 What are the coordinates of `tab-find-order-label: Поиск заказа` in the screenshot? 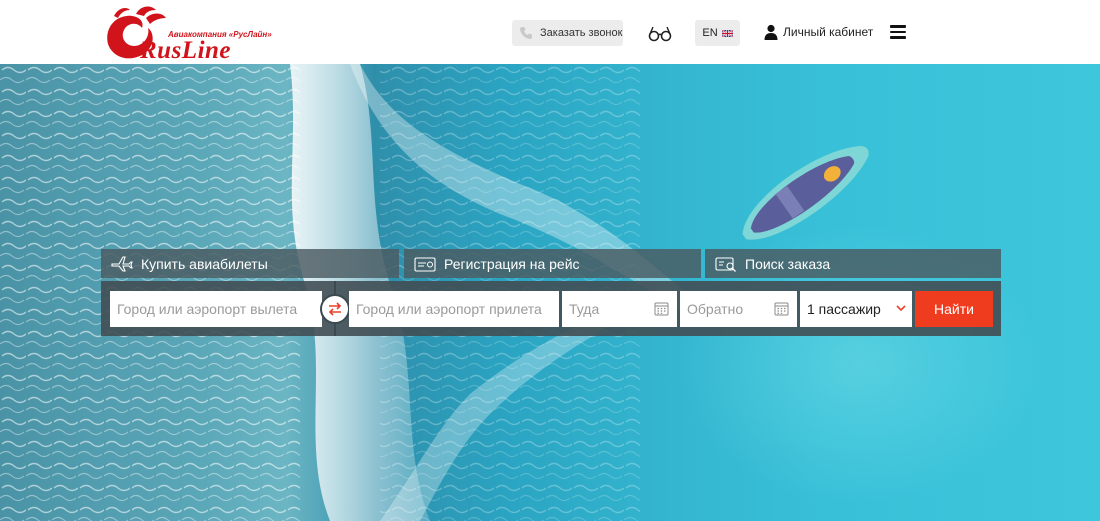 It's located at (788, 263).